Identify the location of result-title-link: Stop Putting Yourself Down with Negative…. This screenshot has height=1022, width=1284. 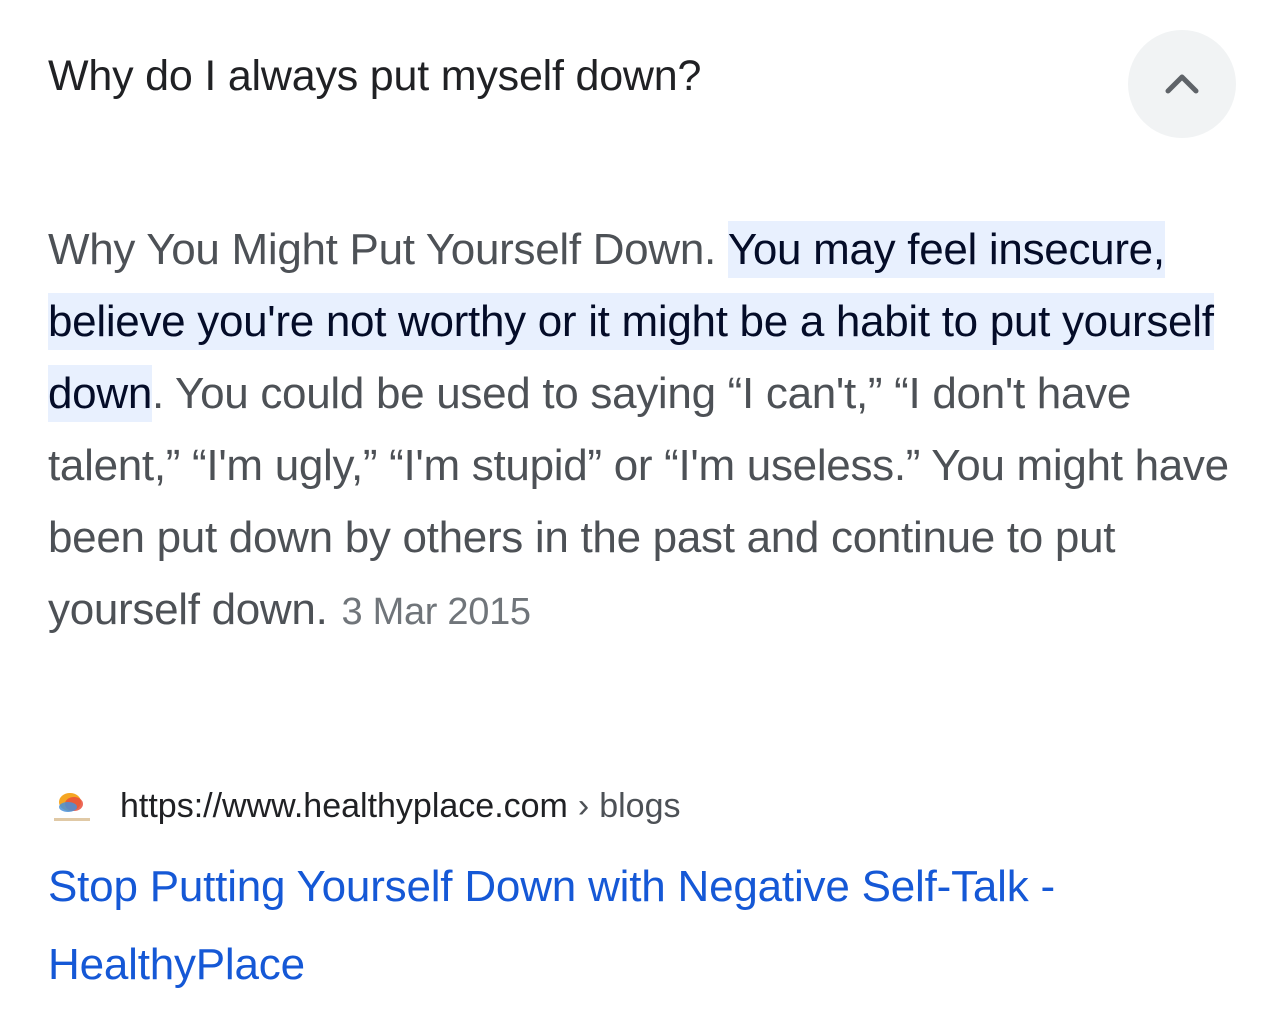
(643, 926).